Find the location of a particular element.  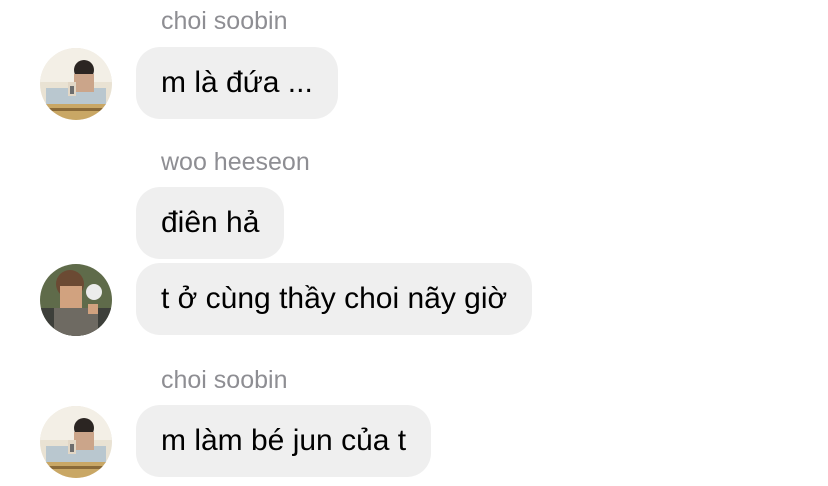

message-bubble: t ở cùng thầy choi nãy giờ is located at coordinates (334, 299).